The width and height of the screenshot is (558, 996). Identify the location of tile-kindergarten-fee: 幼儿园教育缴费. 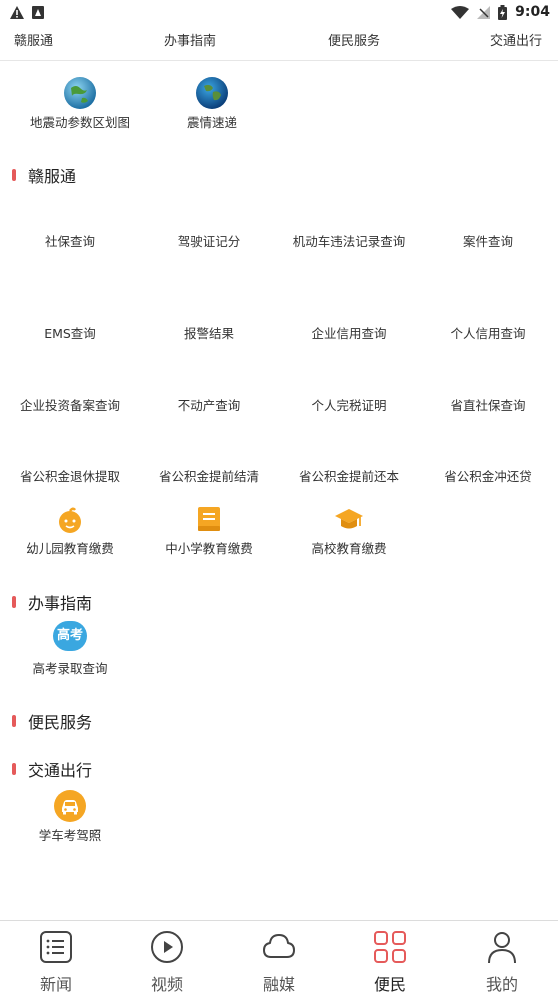
(70, 533).